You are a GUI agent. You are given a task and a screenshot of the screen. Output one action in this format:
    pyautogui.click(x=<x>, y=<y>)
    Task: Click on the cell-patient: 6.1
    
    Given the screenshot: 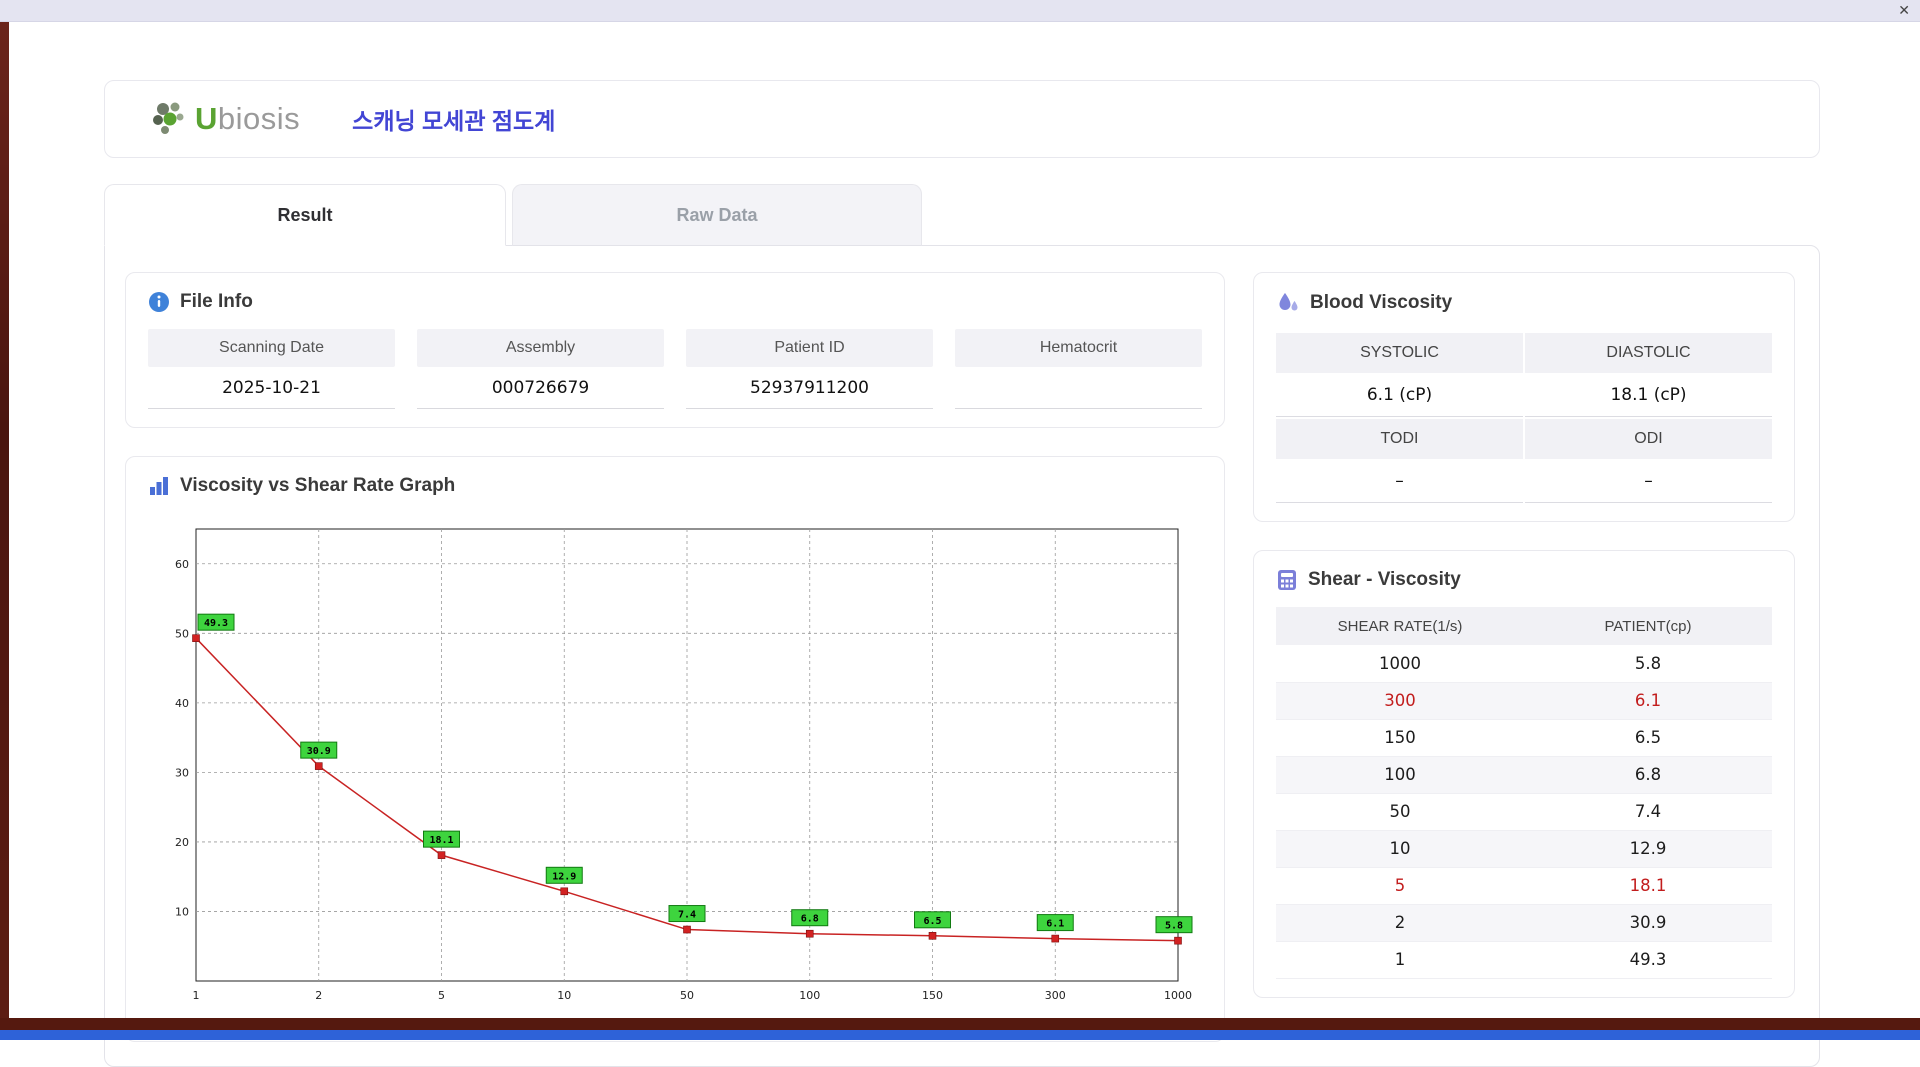 What is the action you would take?
    pyautogui.click(x=1648, y=700)
    